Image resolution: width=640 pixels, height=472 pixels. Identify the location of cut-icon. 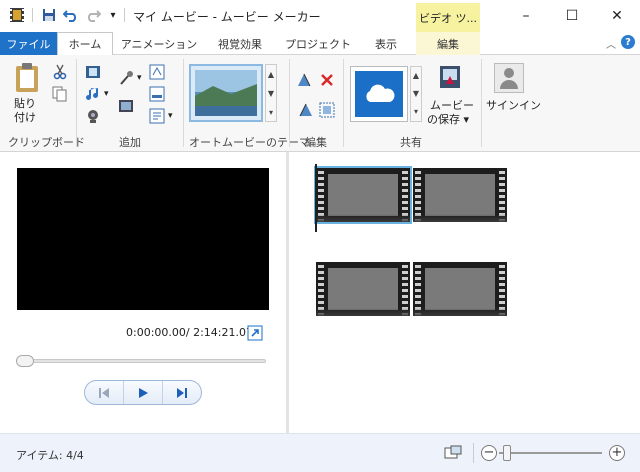
(60, 72).